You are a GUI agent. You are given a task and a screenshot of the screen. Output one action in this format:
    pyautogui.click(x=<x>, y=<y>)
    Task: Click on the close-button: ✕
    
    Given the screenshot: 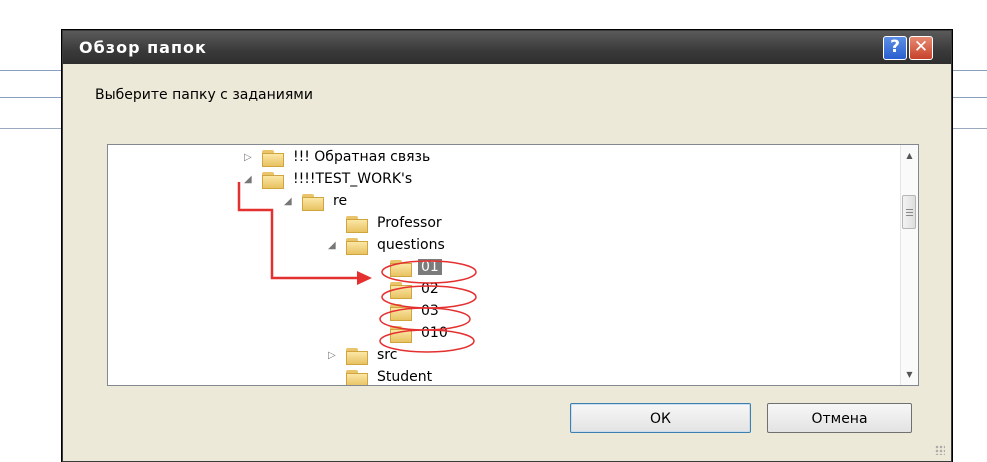 What is the action you would take?
    pyautogui.click(x=921, y=48)
    